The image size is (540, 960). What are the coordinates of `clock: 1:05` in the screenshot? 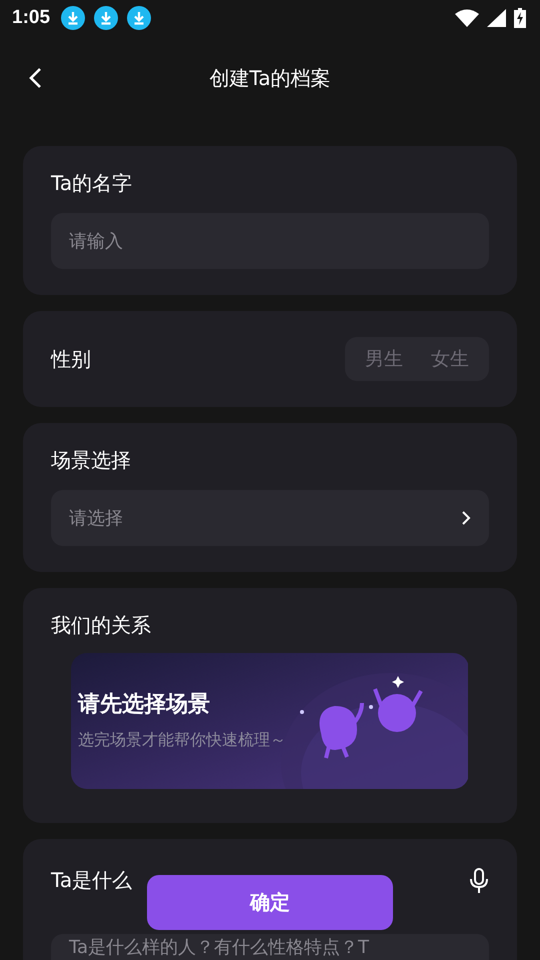 It's located at (31, 18).